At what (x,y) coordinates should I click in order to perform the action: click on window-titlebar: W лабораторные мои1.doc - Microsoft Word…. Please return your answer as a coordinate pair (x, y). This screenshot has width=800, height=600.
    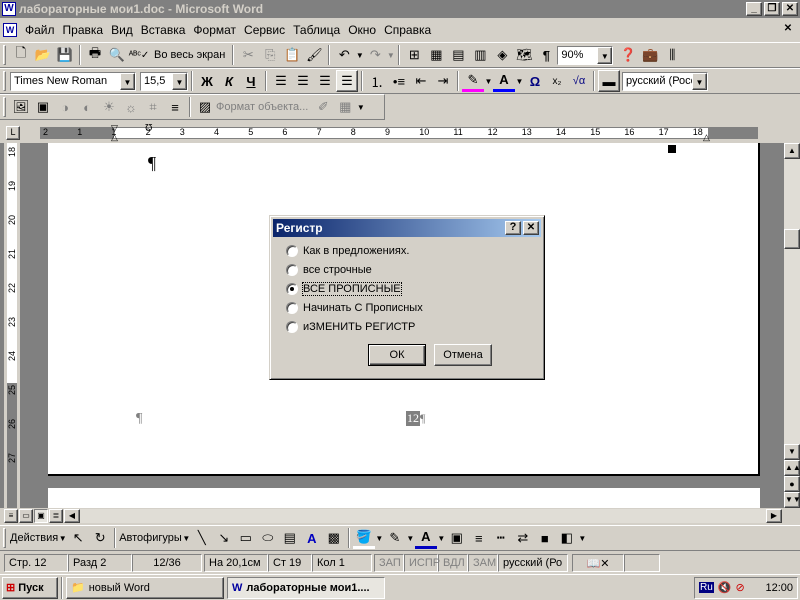
    Looking at the image, I should click on (400, 9).